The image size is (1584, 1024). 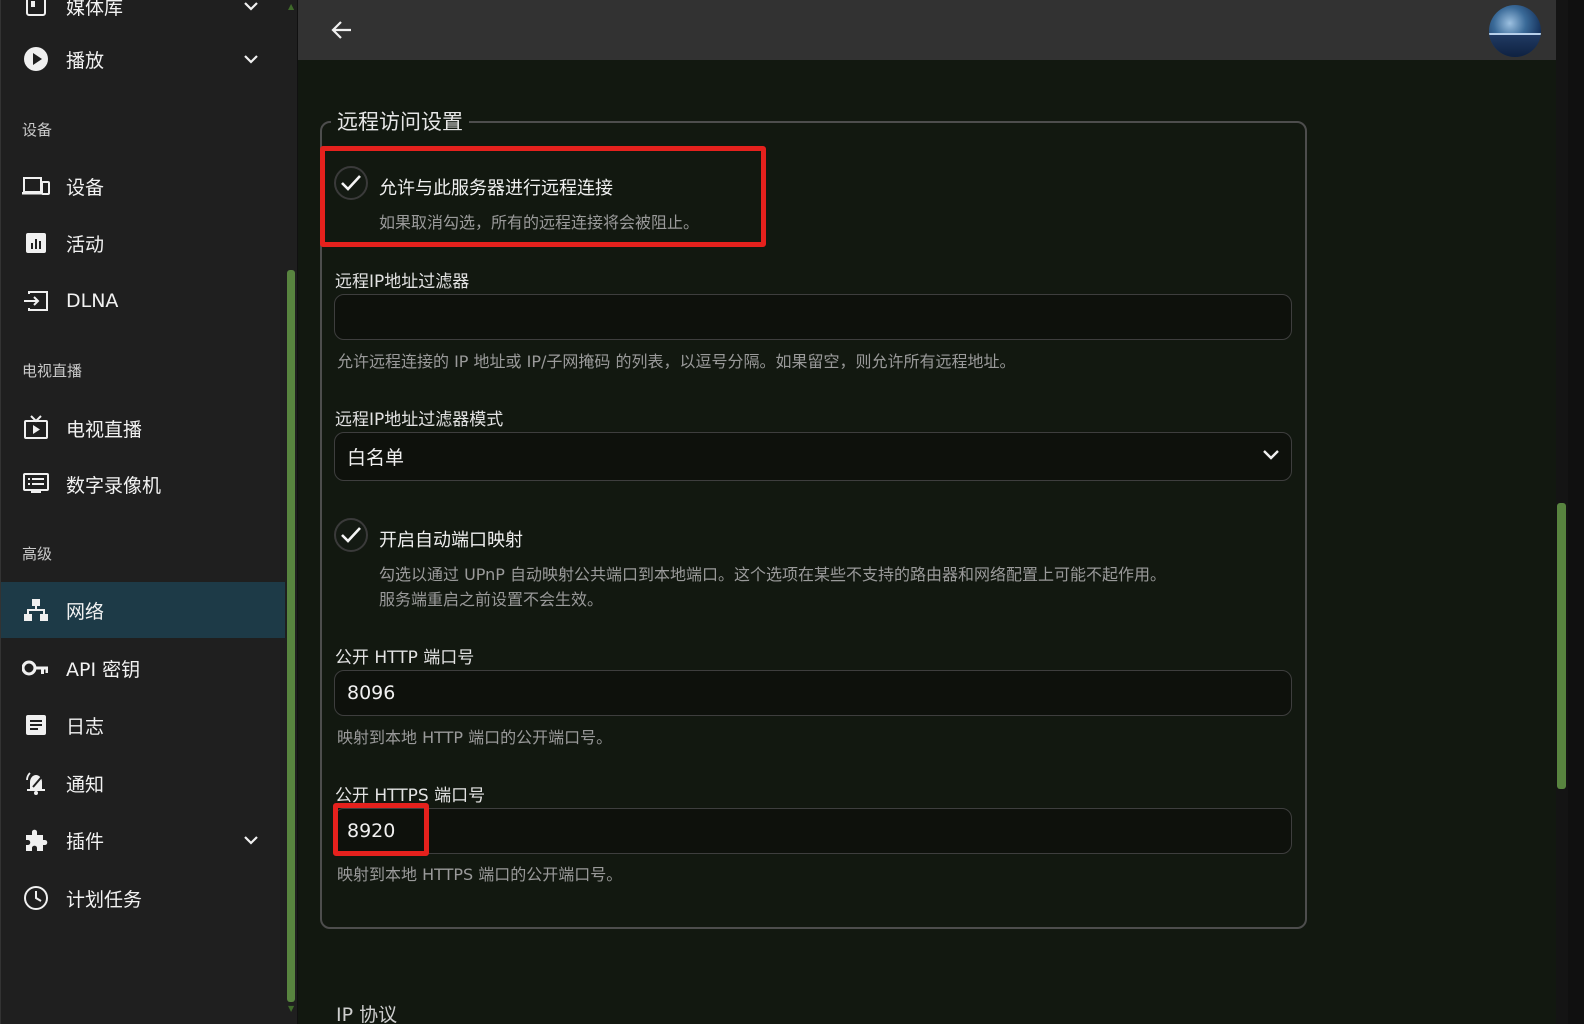 I want to click on devices-icon, so click(x=36, y=186).